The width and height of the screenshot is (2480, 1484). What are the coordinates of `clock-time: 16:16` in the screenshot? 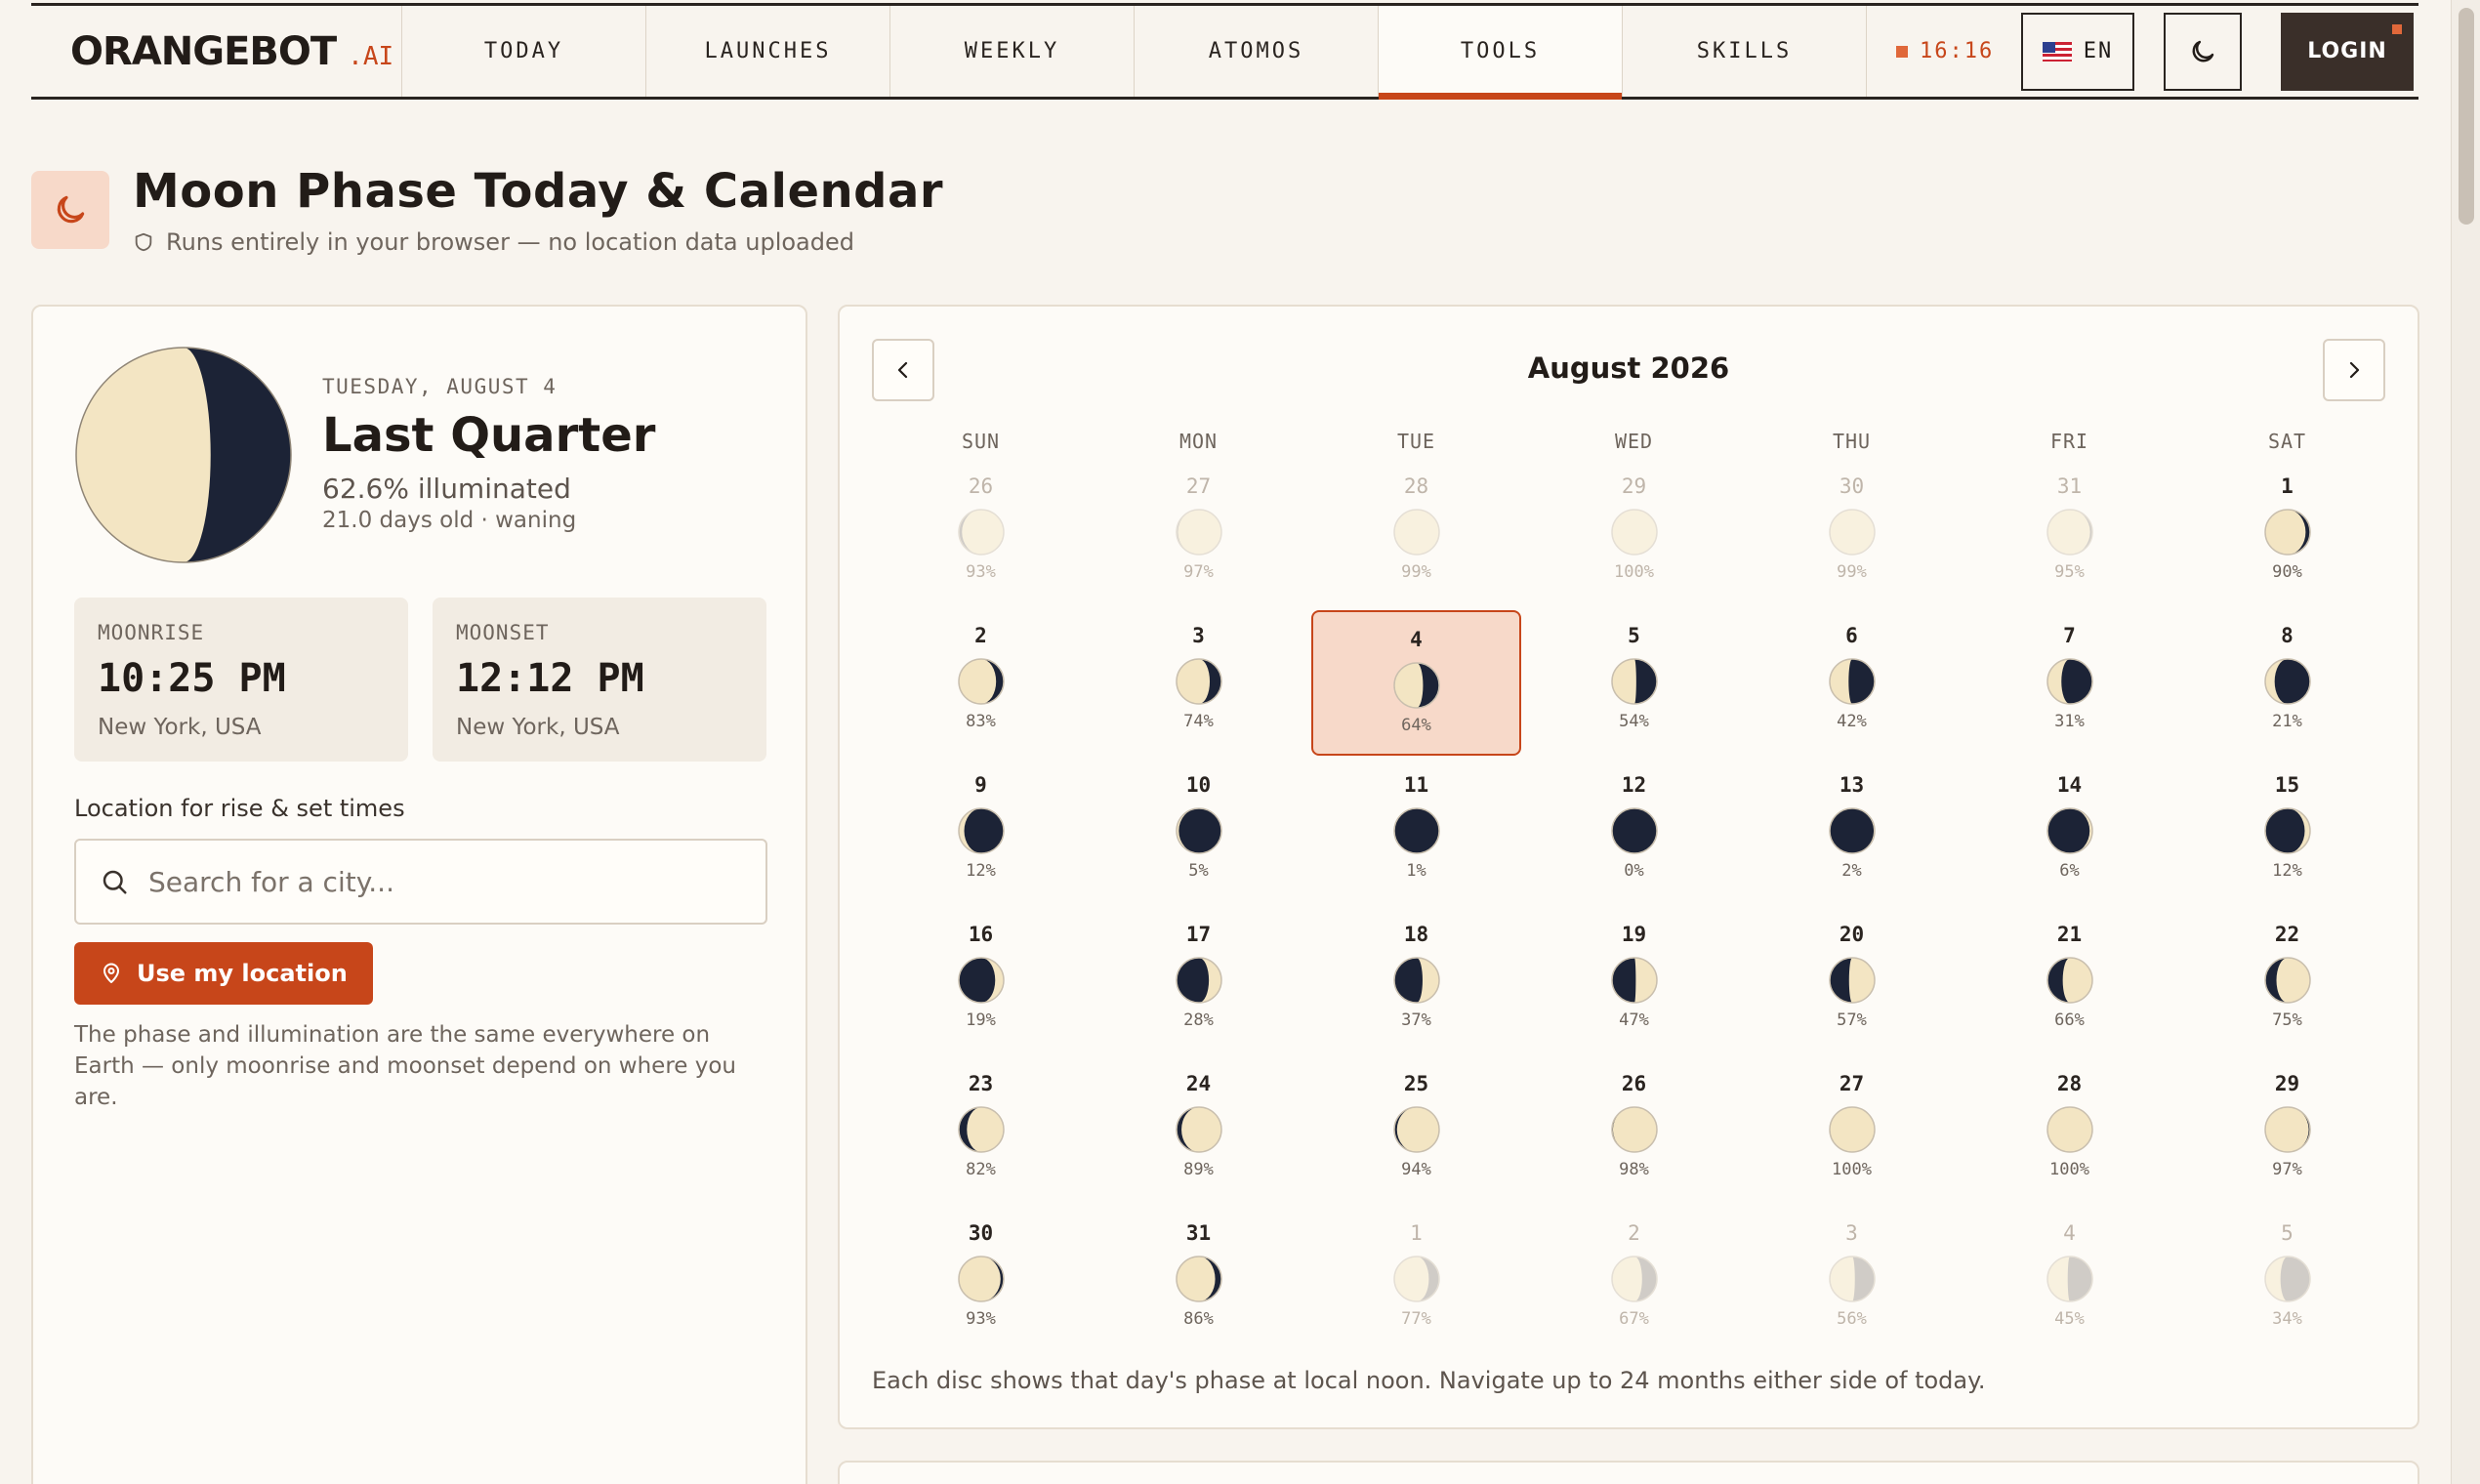 It's located at (1957, 51).